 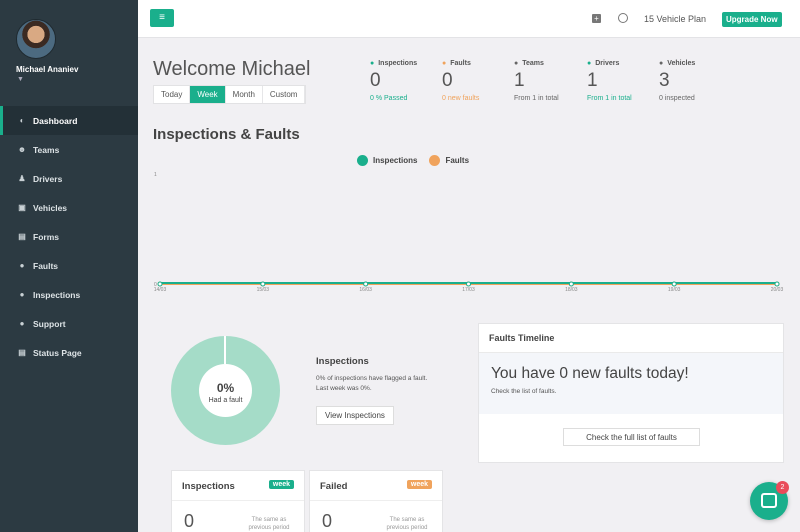 What do you see at coordinates (232, 69) in the screenshot?
I see `welcome-heading: Welcome Michael` at bounding box center [232, 69].